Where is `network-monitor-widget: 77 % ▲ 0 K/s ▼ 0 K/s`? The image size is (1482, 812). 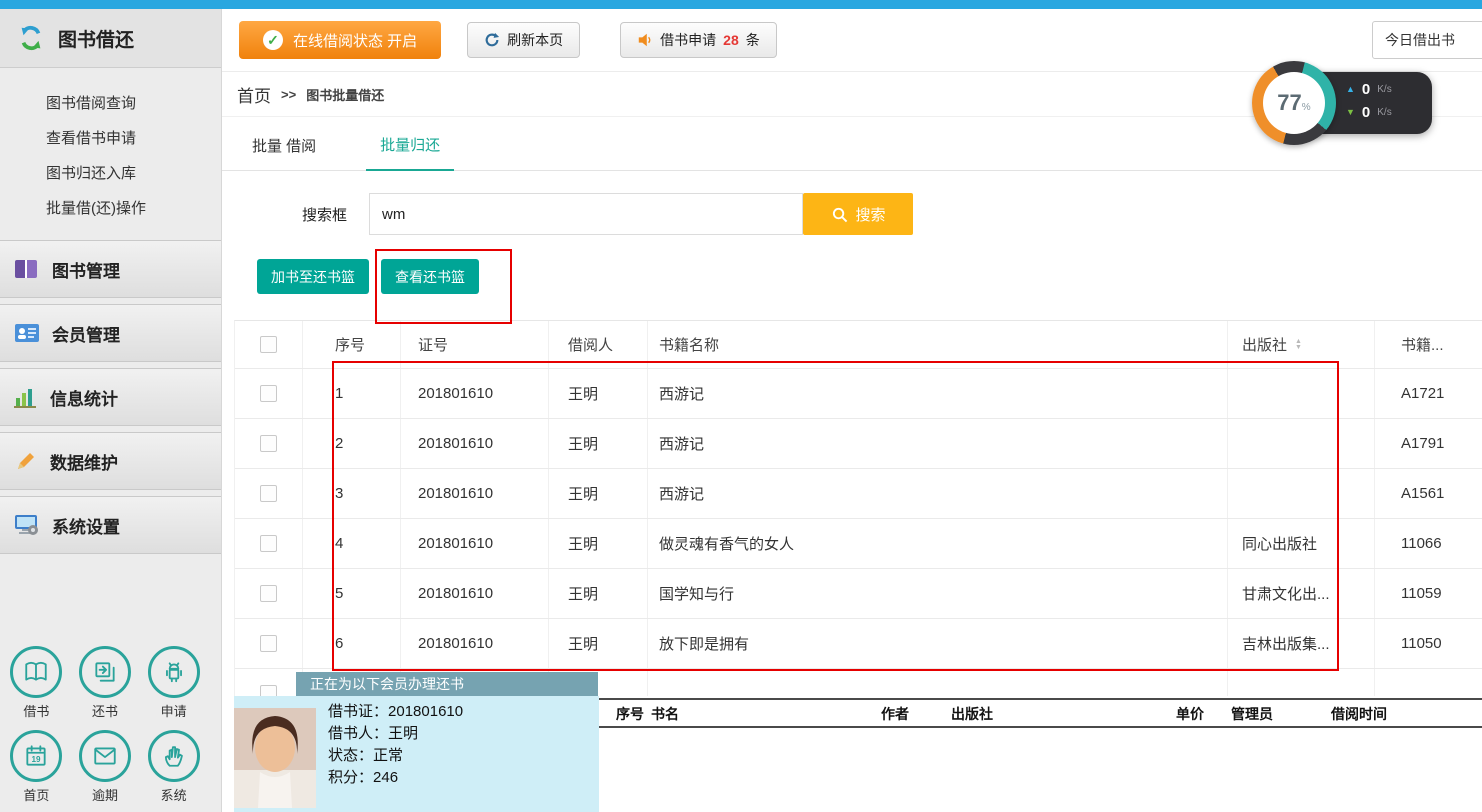 network-monitor-widget: 77 % ▲ 0 K/s ▼ 0 K/s is located at coordinates (1342, 103).